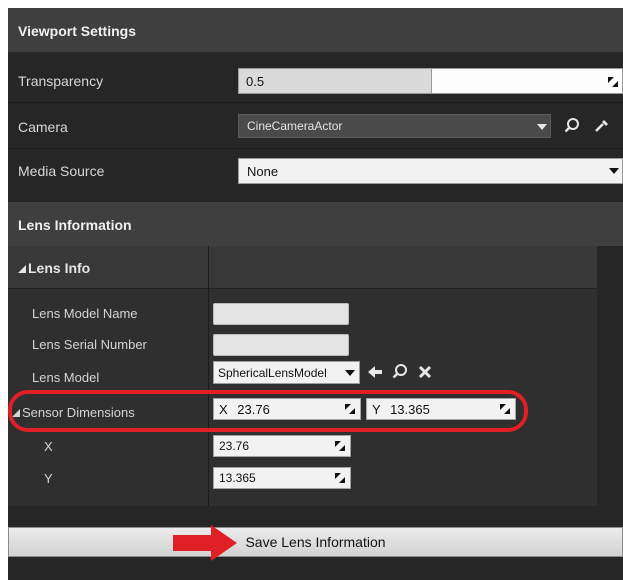 The height and width of the screenshot is (580, 623). What do you see at coordinates (237, 478) in the screenshot?
I see `y-value: 13.365` at bounding box center [237, 478].